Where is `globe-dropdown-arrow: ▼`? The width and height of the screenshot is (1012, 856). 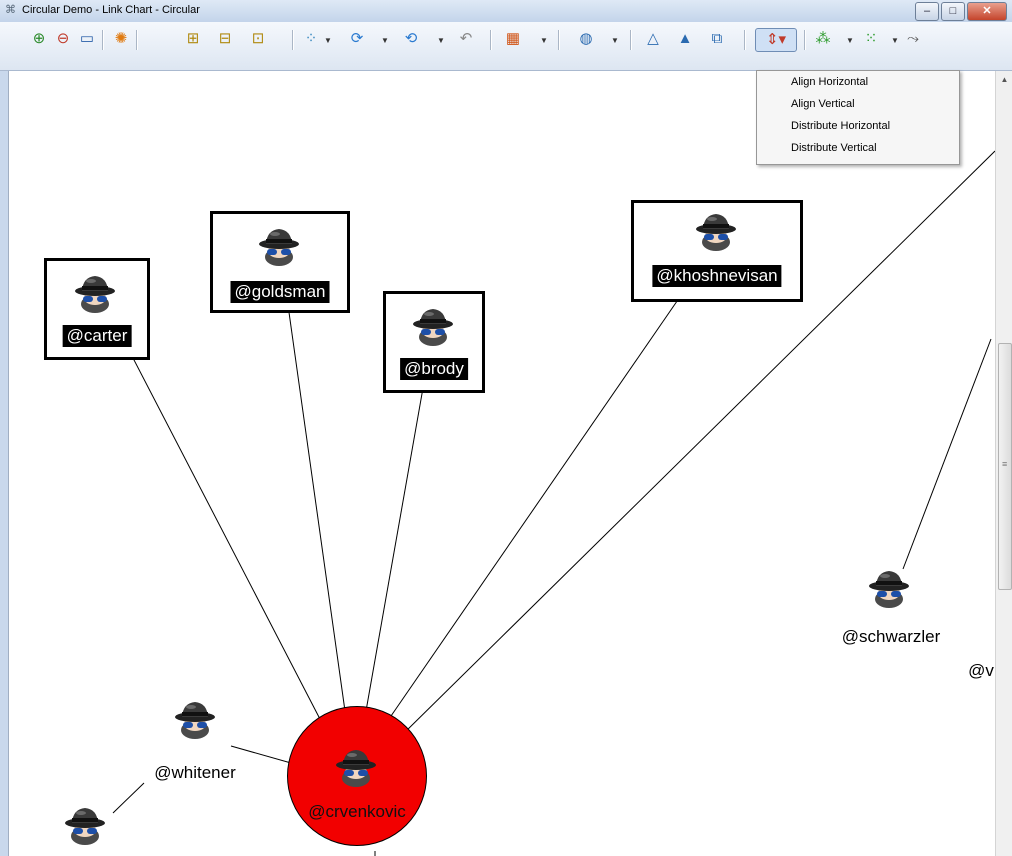
globe-dropdown-arrow: ▼ is located at coordinates (615, 40).